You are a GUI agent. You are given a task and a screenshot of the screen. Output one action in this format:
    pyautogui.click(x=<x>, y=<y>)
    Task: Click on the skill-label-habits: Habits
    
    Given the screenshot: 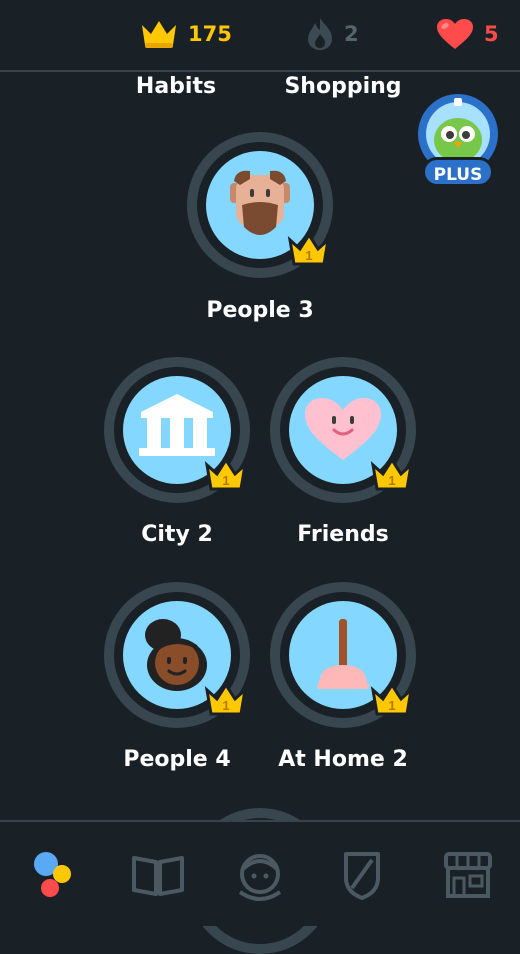 What is the action you would take?
    pyautogui.click(x=176, y=86)
    